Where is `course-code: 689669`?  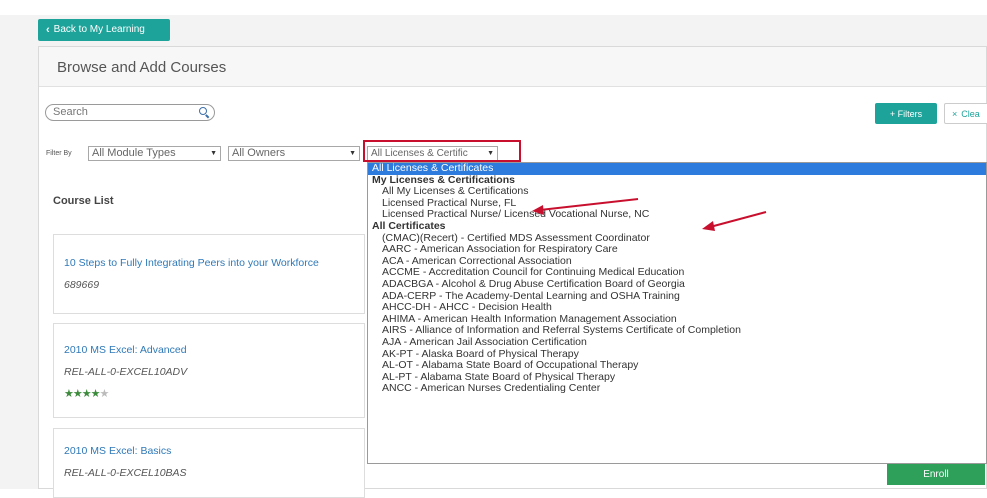 course-code: 689669 is located at coordinates (82, 285).